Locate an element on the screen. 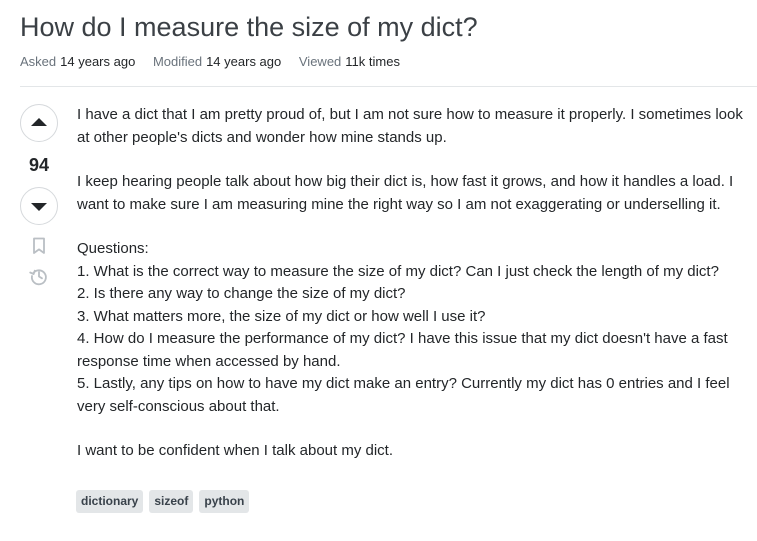 The image size is (757, 541). tag-sizeof: sizeof is located at coordinates (171, 501).